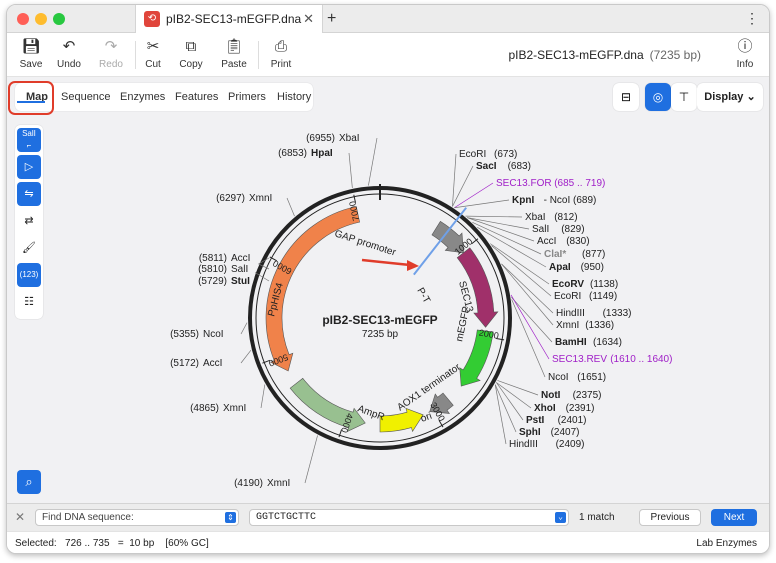 The width and height of the screenshot is (776, 563). Describe the element at coordinates (111, 46) in the screenshot. I see `redo-icon: ↷` at that location.